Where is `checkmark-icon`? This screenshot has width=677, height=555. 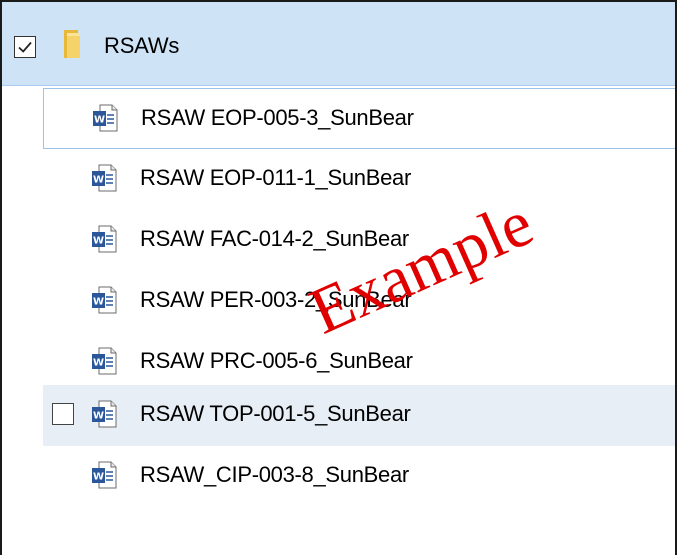 checkmark-icon is located at coordinates (25, 47).